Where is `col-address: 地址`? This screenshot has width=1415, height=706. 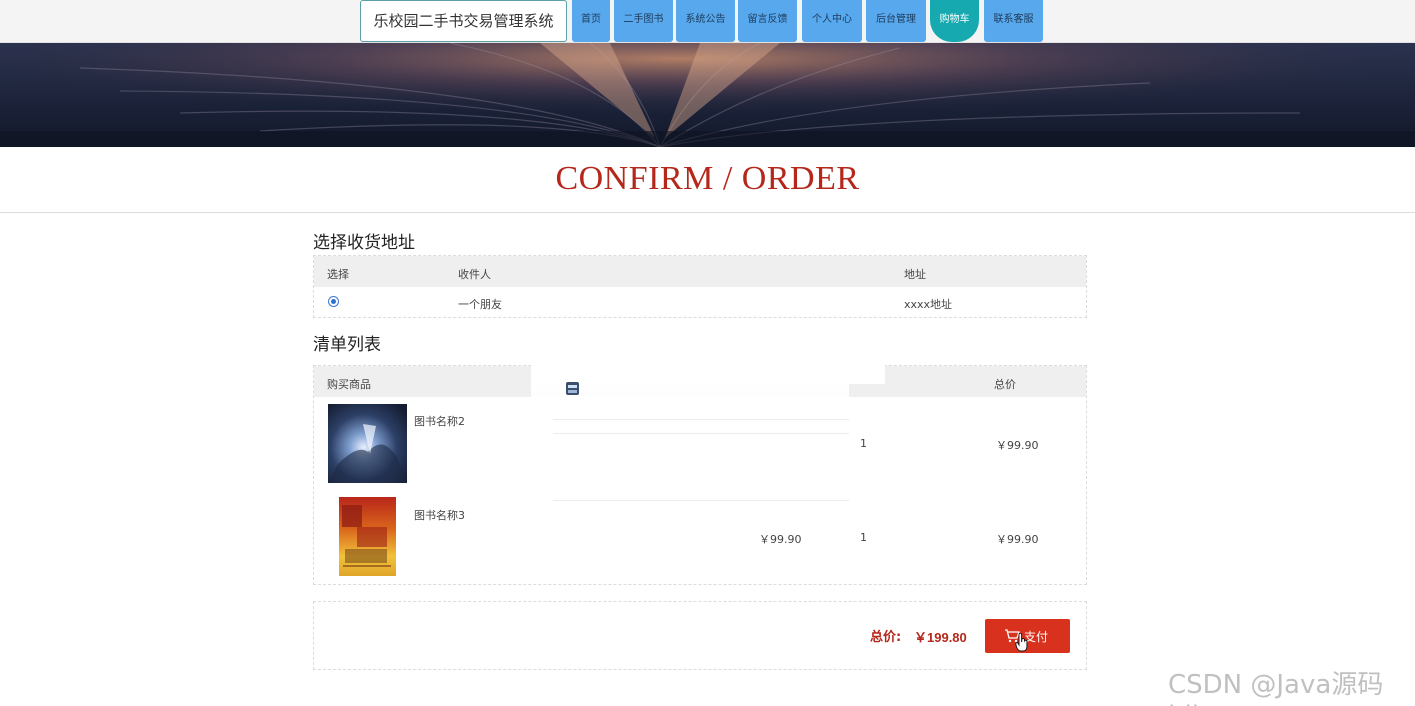
col-address: 地址 is located at coordinates (915, 274).